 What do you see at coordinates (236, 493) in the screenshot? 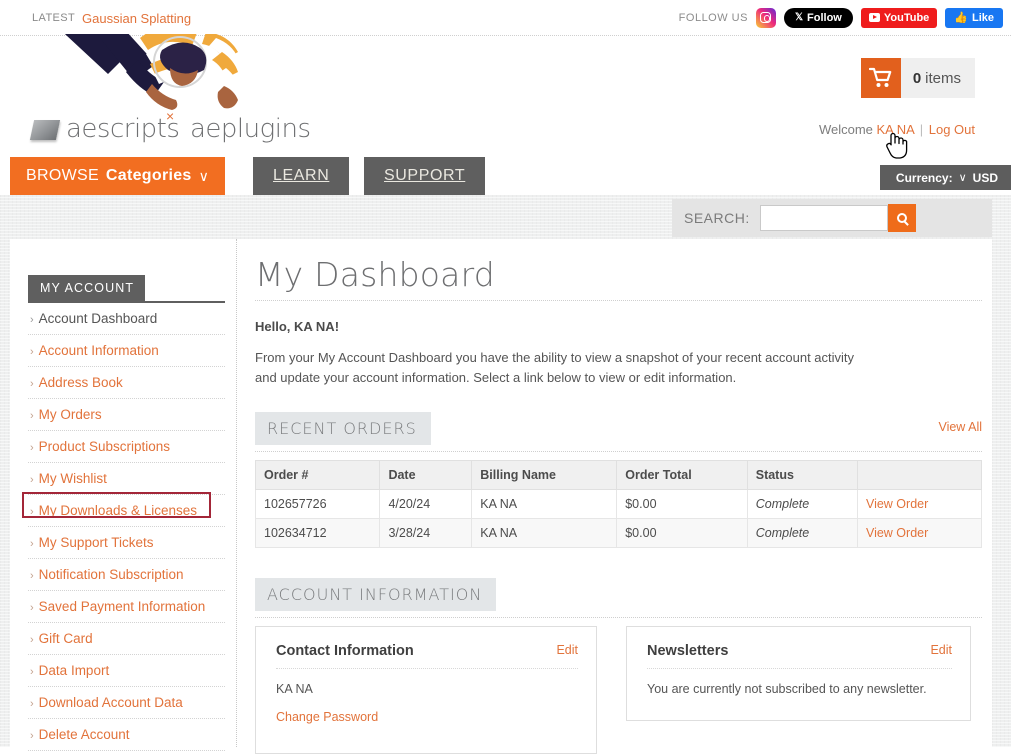
I see `sidebar-divider` at bounding box center [236, 493].